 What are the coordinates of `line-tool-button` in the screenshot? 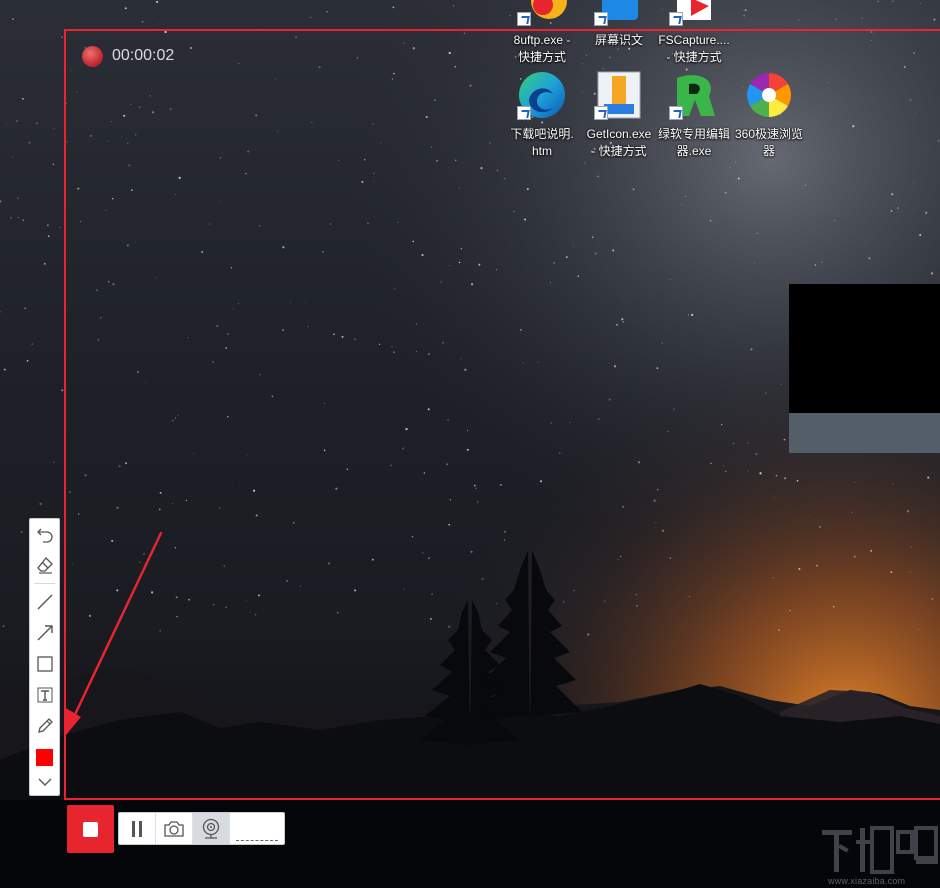 It's located at (44, 602).